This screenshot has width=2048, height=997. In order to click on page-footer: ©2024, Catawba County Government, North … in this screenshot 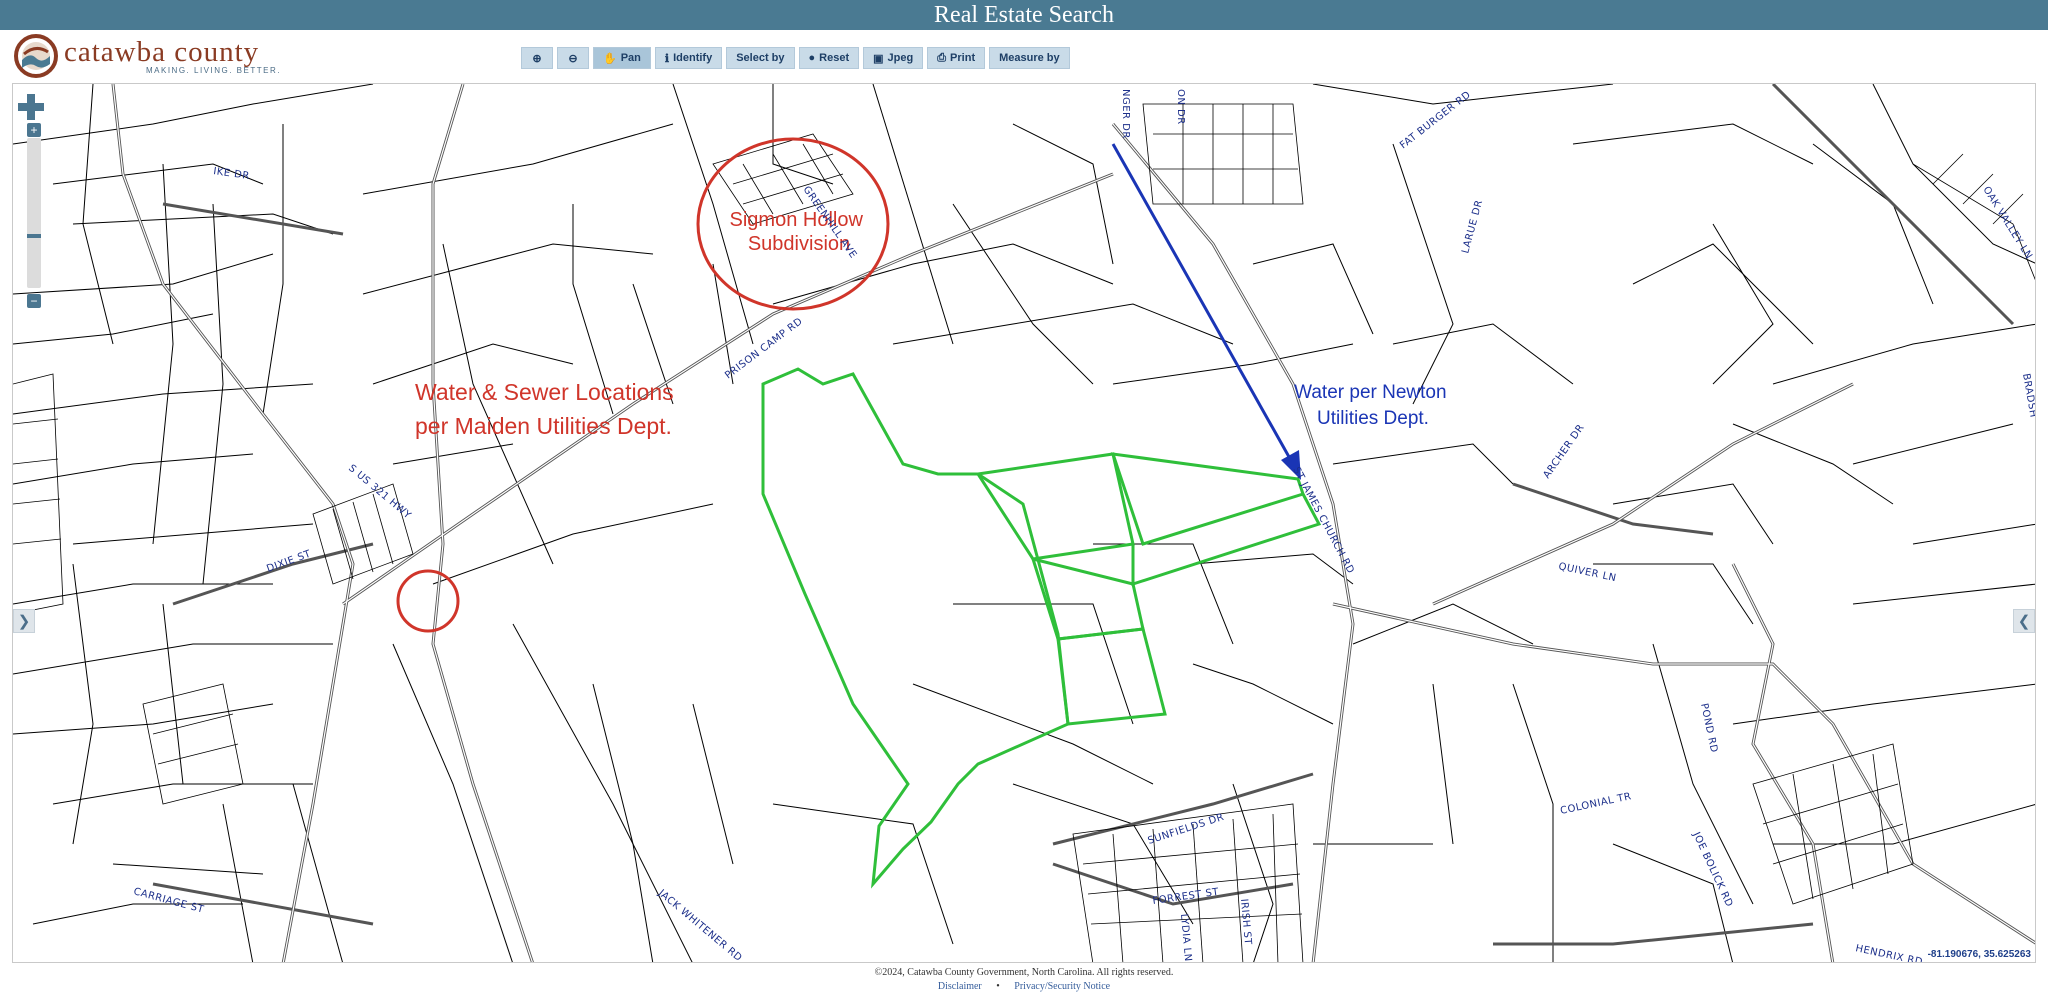, I will do `click(1024, 979)`.